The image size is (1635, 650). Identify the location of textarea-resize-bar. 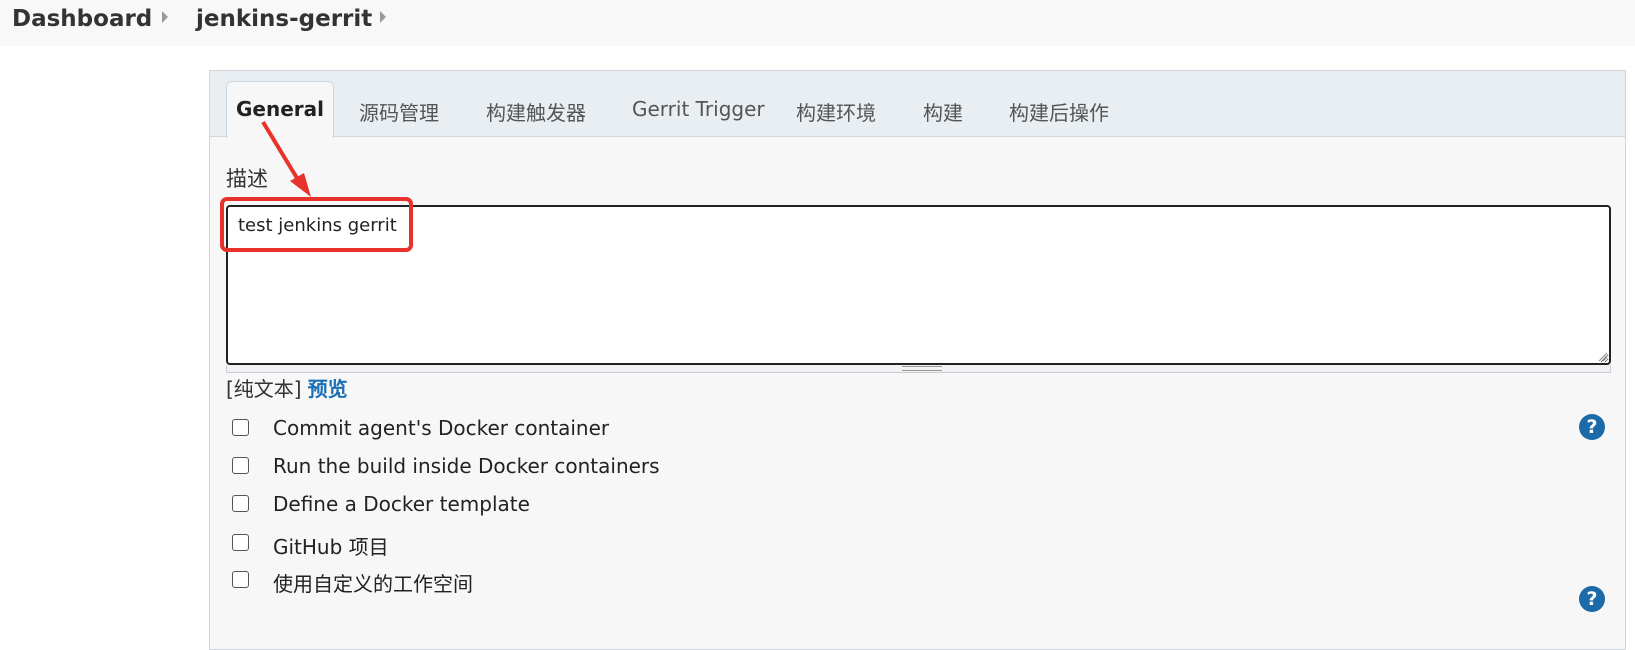
(918, 369).